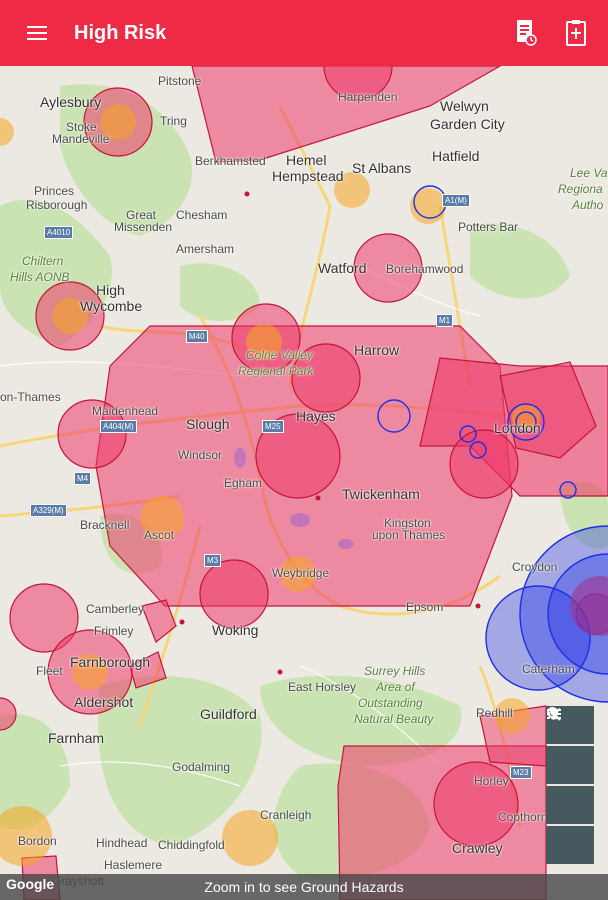  Describe the element at coordinates (110, 290) in the screenshot. I see `place-label: High` at that location.